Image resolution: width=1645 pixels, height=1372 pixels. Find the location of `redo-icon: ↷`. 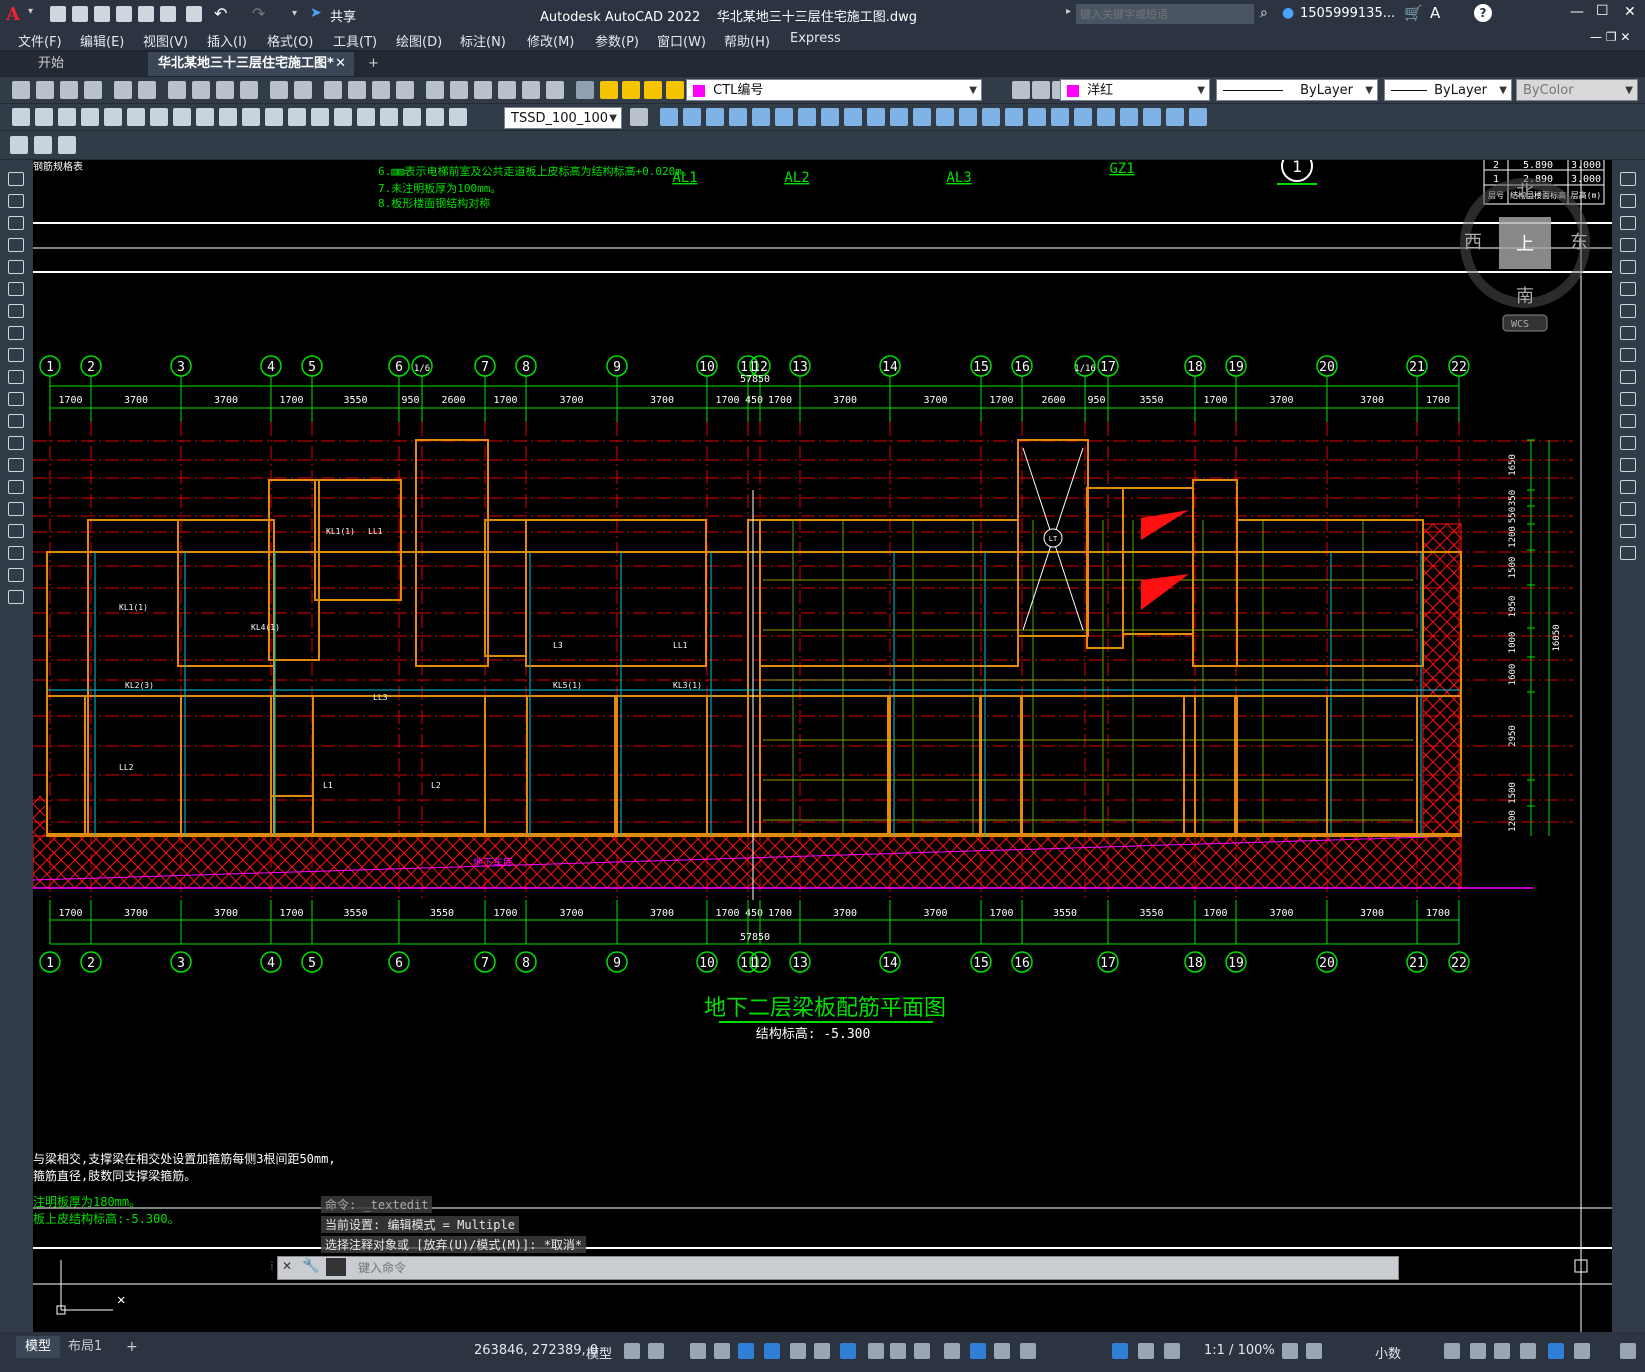

redo-icon: ↷ is located at coordinates (258, 13).